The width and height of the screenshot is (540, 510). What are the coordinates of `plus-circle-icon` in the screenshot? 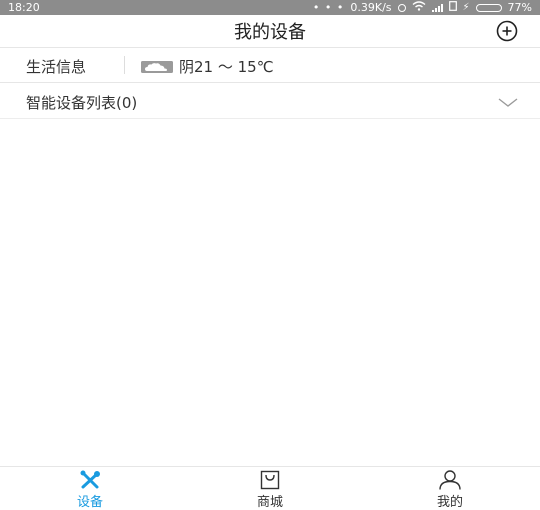 It's located at (507, 31).